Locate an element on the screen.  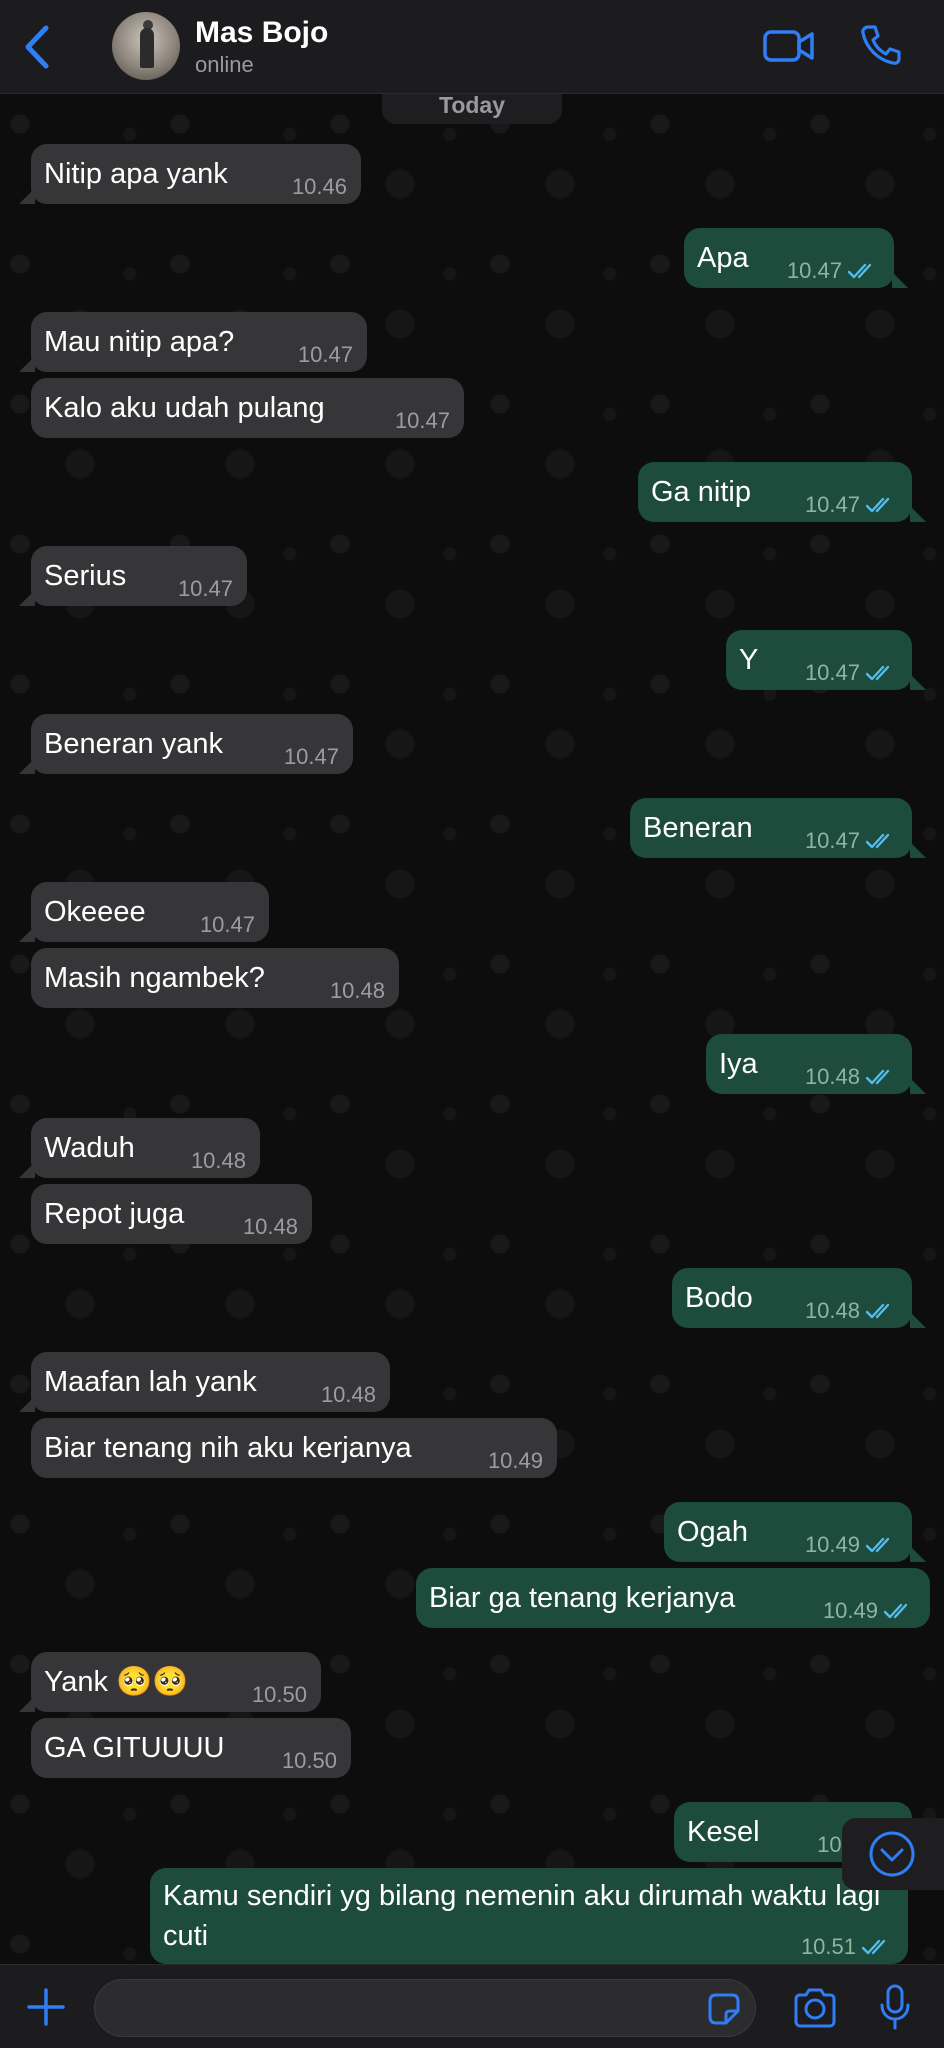
message-time: 10.50 is located at coordinates (309, 1760).